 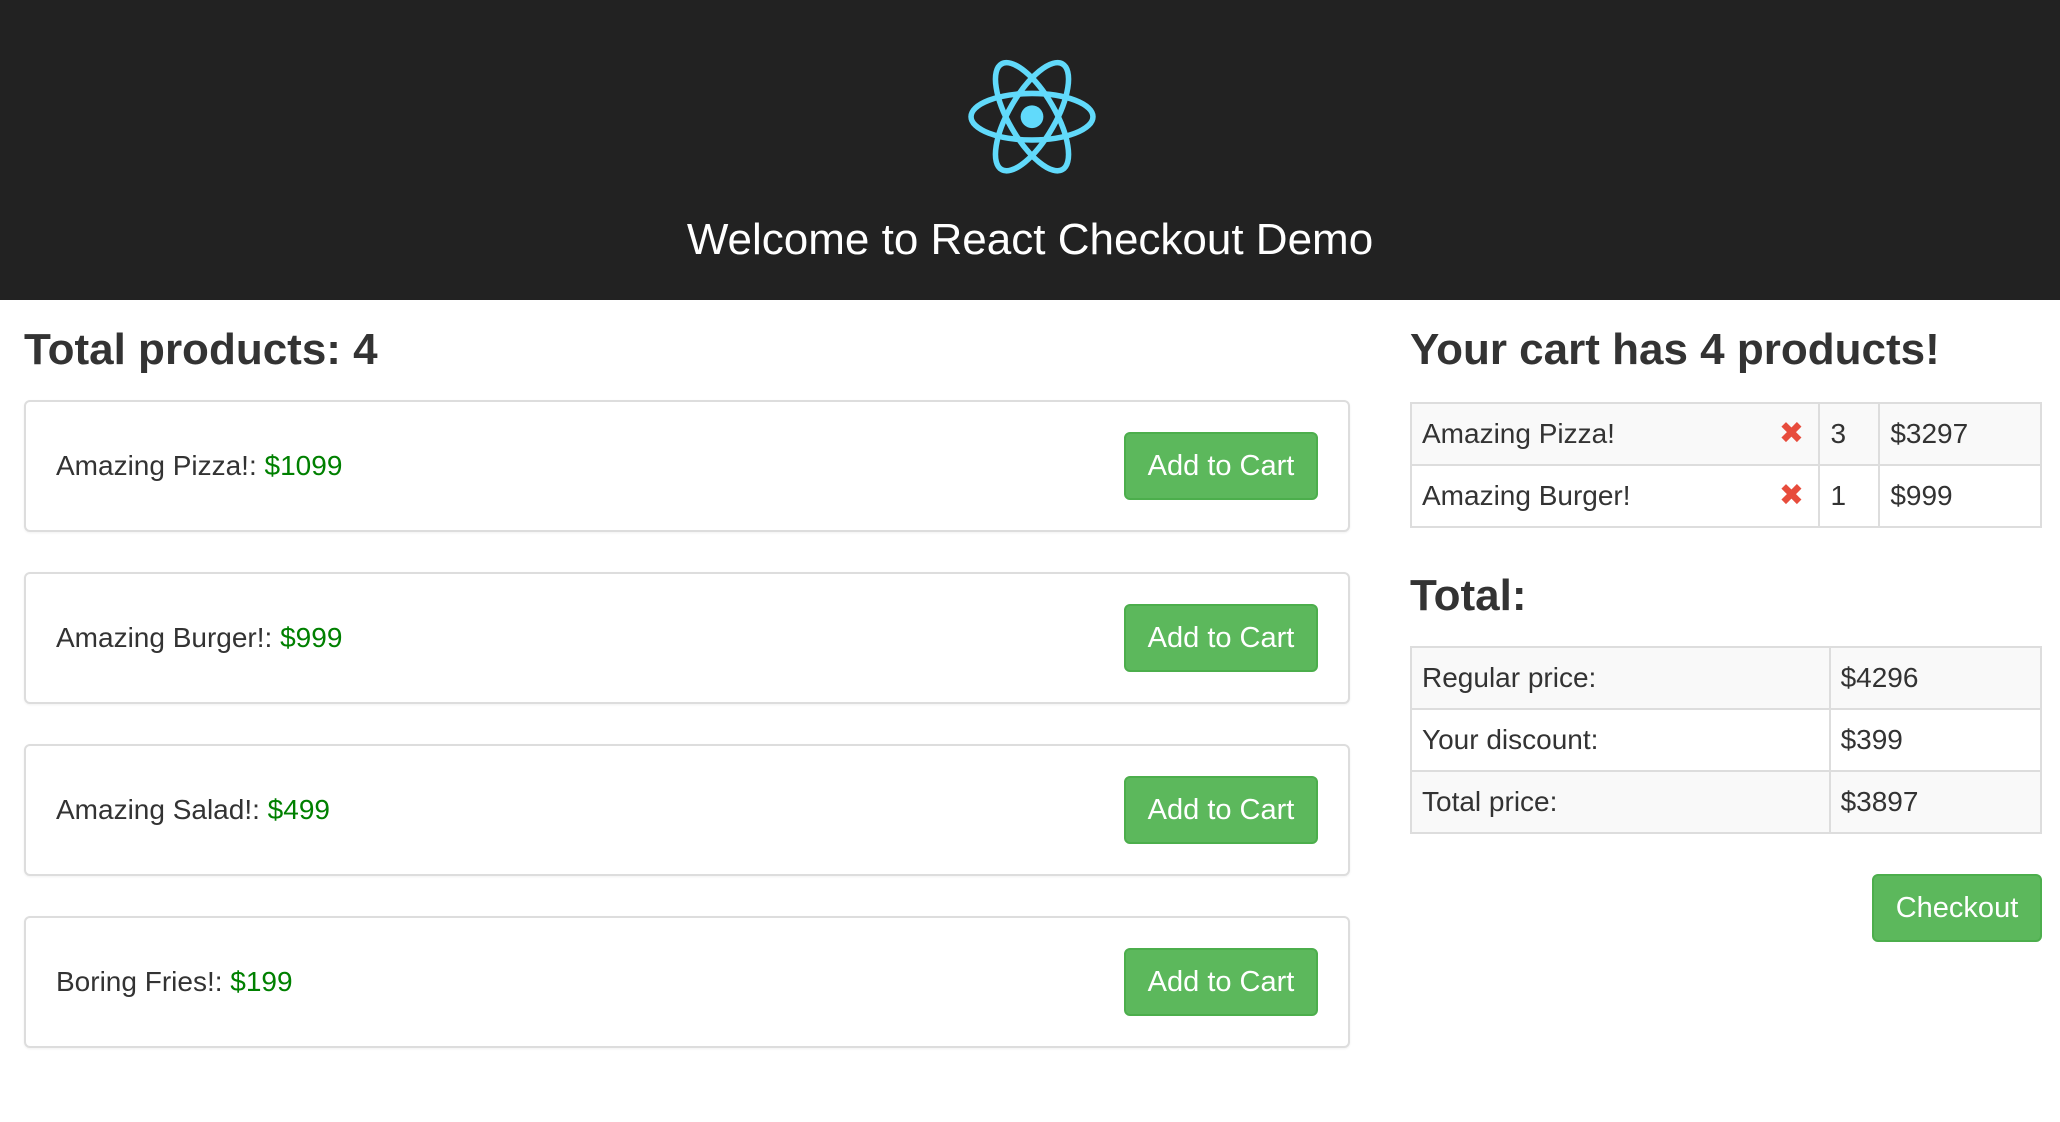 I want to click on cart-item-quantity: 3, so click(x=1849, y=434).